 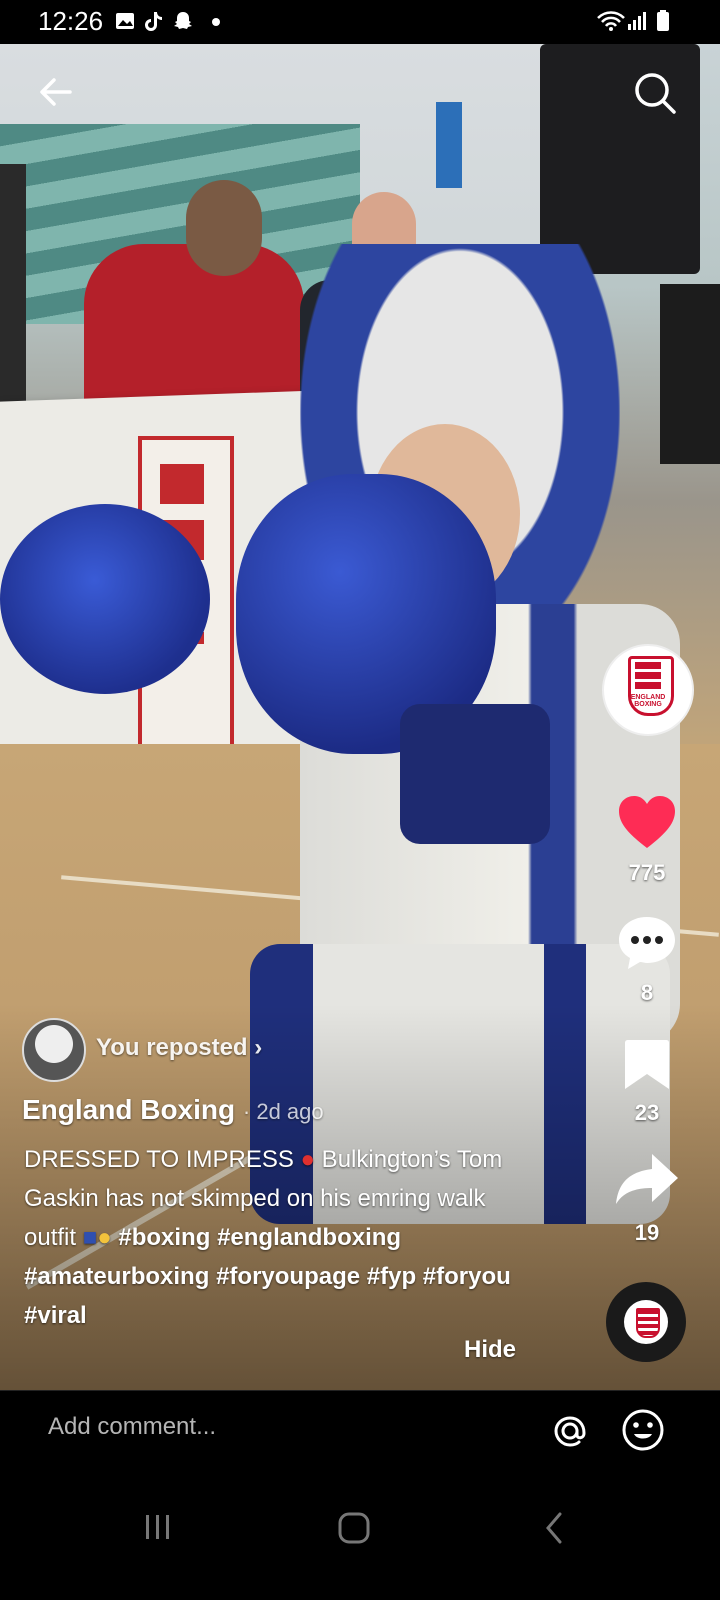 What do you see at coordinates (158, 1527) in the screenshot?
I see `recent-apps-icon` at bounding box center [158, 1527].